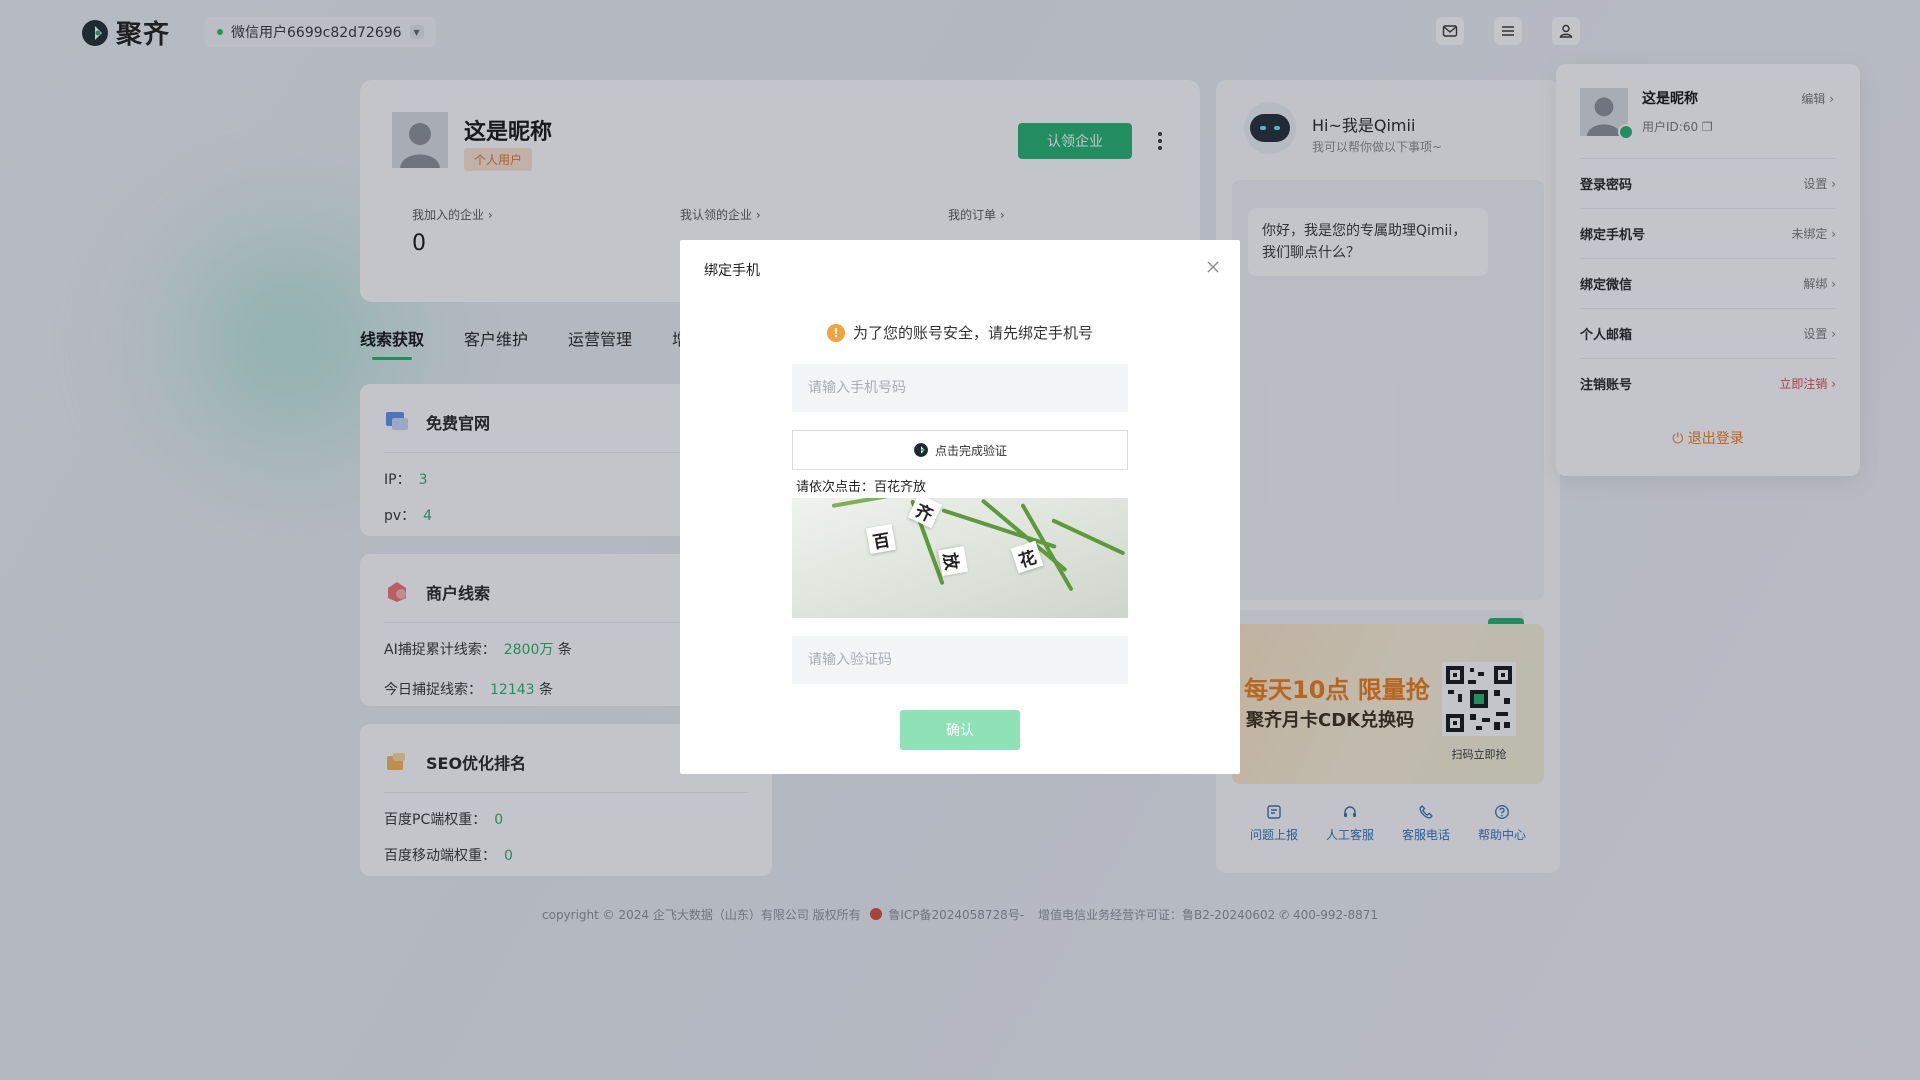  Describe the element at coordinates (861, 487) in the screenshot. I see `captcha-hint: 请依次点击：百花齐放` at that location.